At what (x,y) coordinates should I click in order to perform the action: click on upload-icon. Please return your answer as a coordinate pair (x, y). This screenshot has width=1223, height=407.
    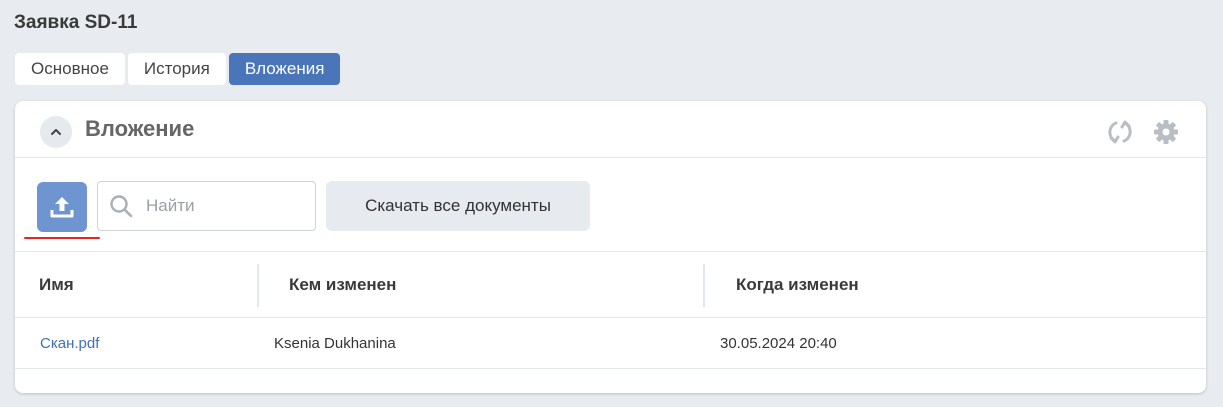
    Looking at the image, I should click on (62, 207).